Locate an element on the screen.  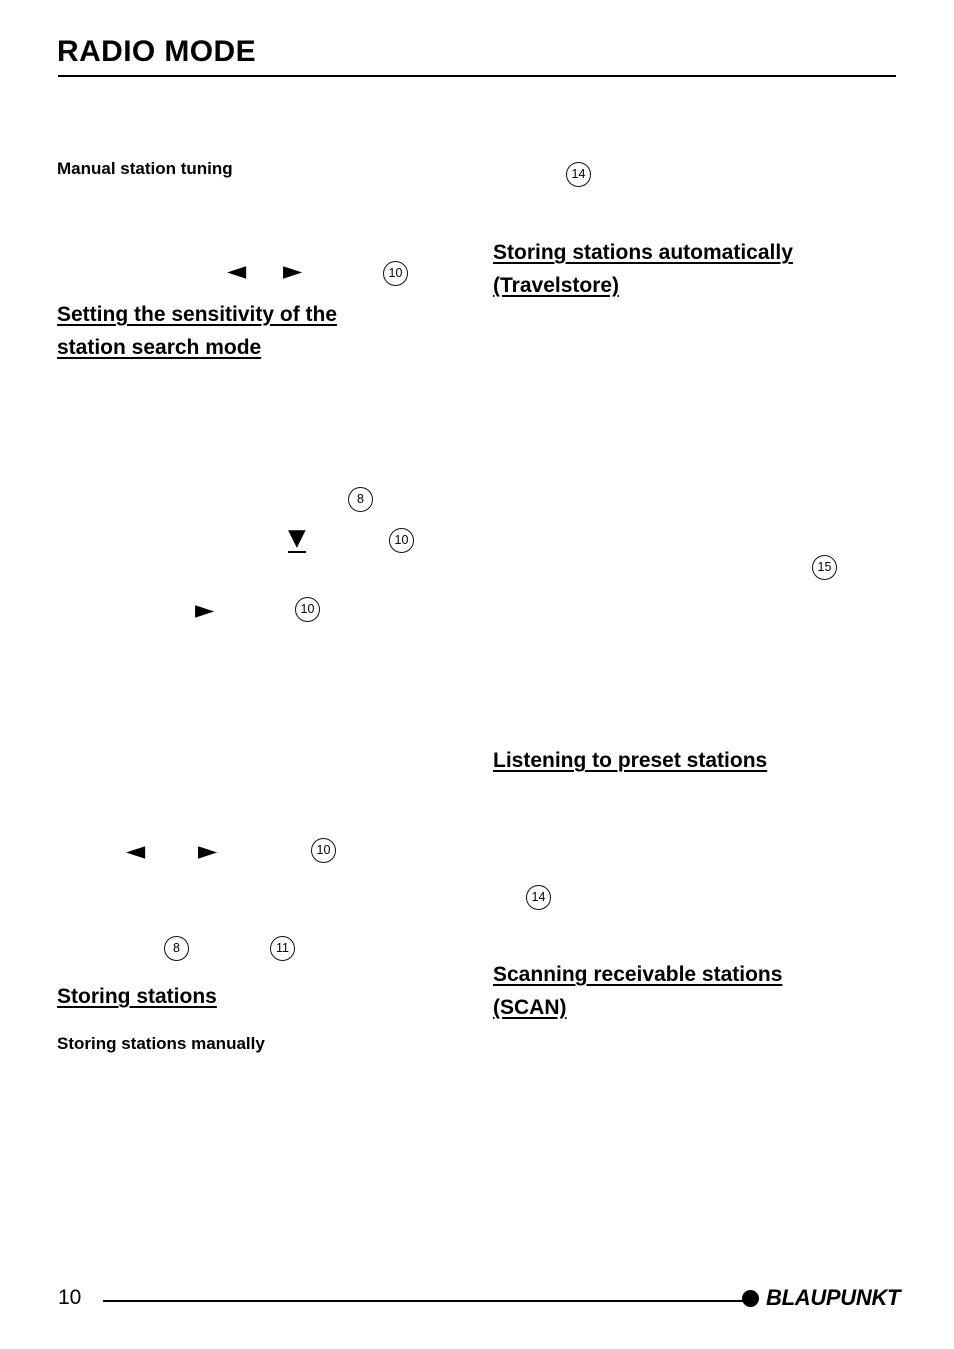
subheading-manual-station-tuning: Manual station tuning is located at coordinates (145, 168).